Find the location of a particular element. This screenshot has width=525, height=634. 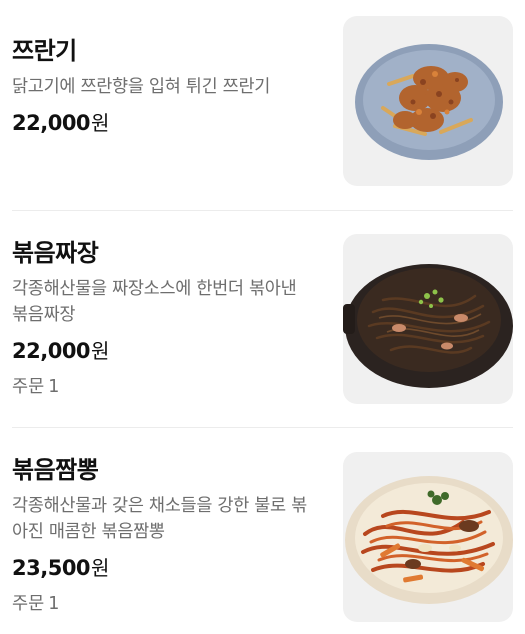

jjamppong-noodle-plate-photo is located at coordinates (429, 540).